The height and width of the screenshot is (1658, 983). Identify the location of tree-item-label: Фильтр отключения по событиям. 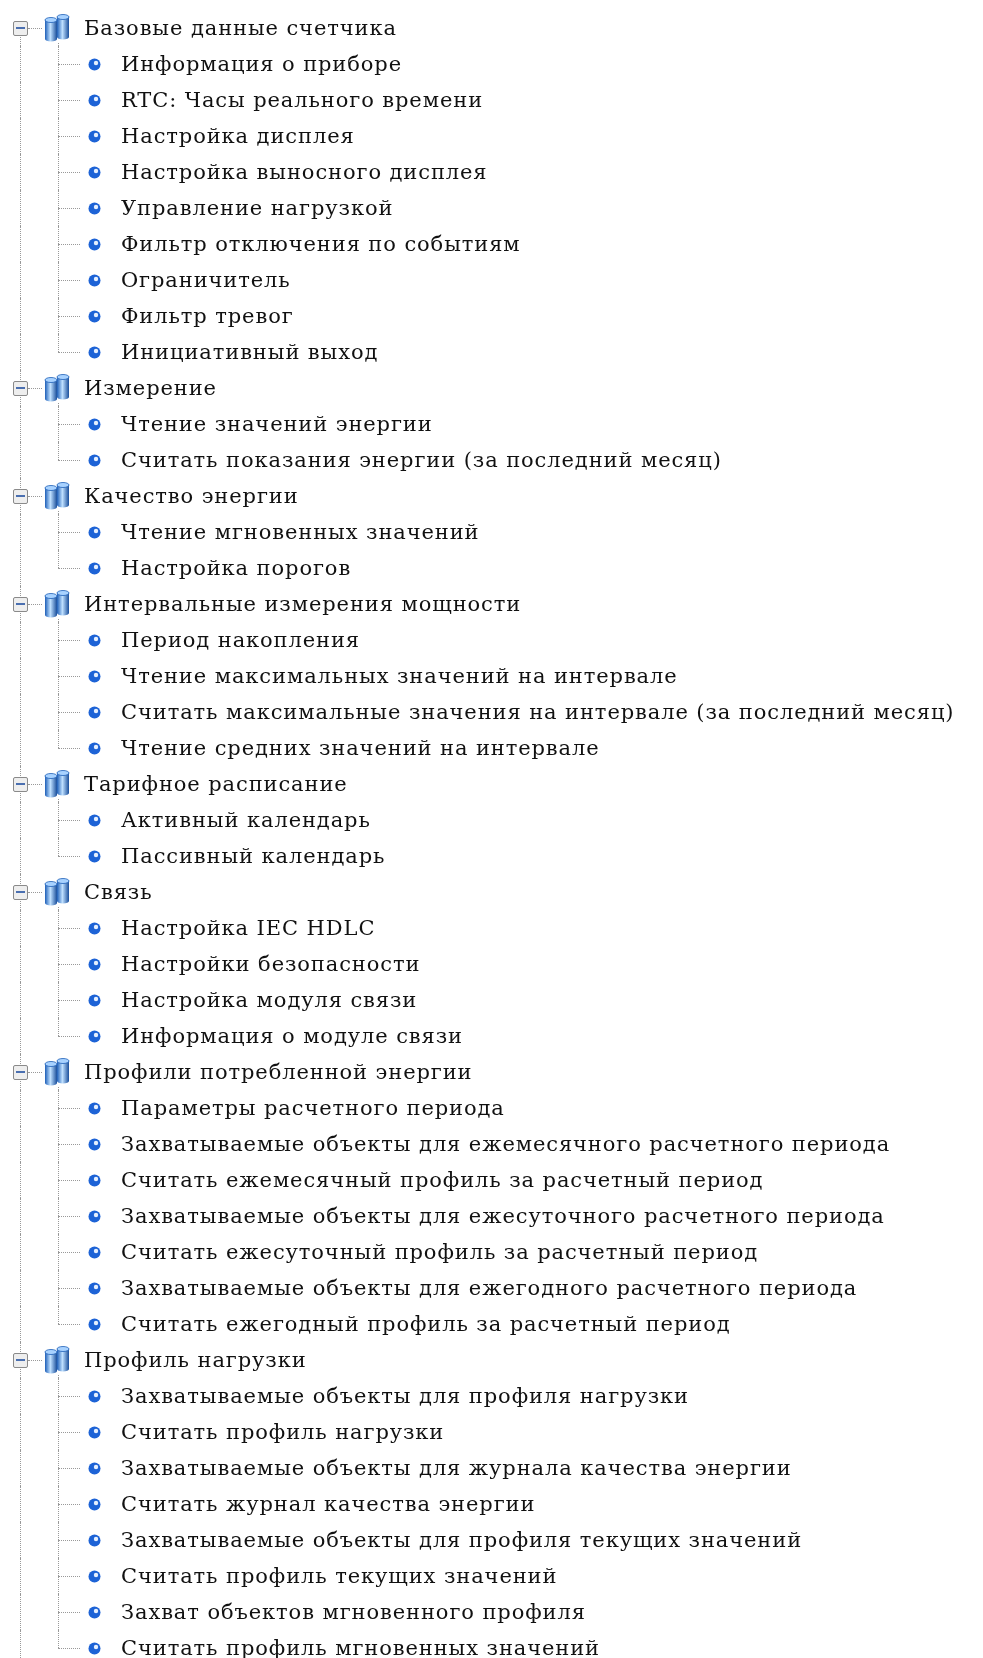
(321, 244).